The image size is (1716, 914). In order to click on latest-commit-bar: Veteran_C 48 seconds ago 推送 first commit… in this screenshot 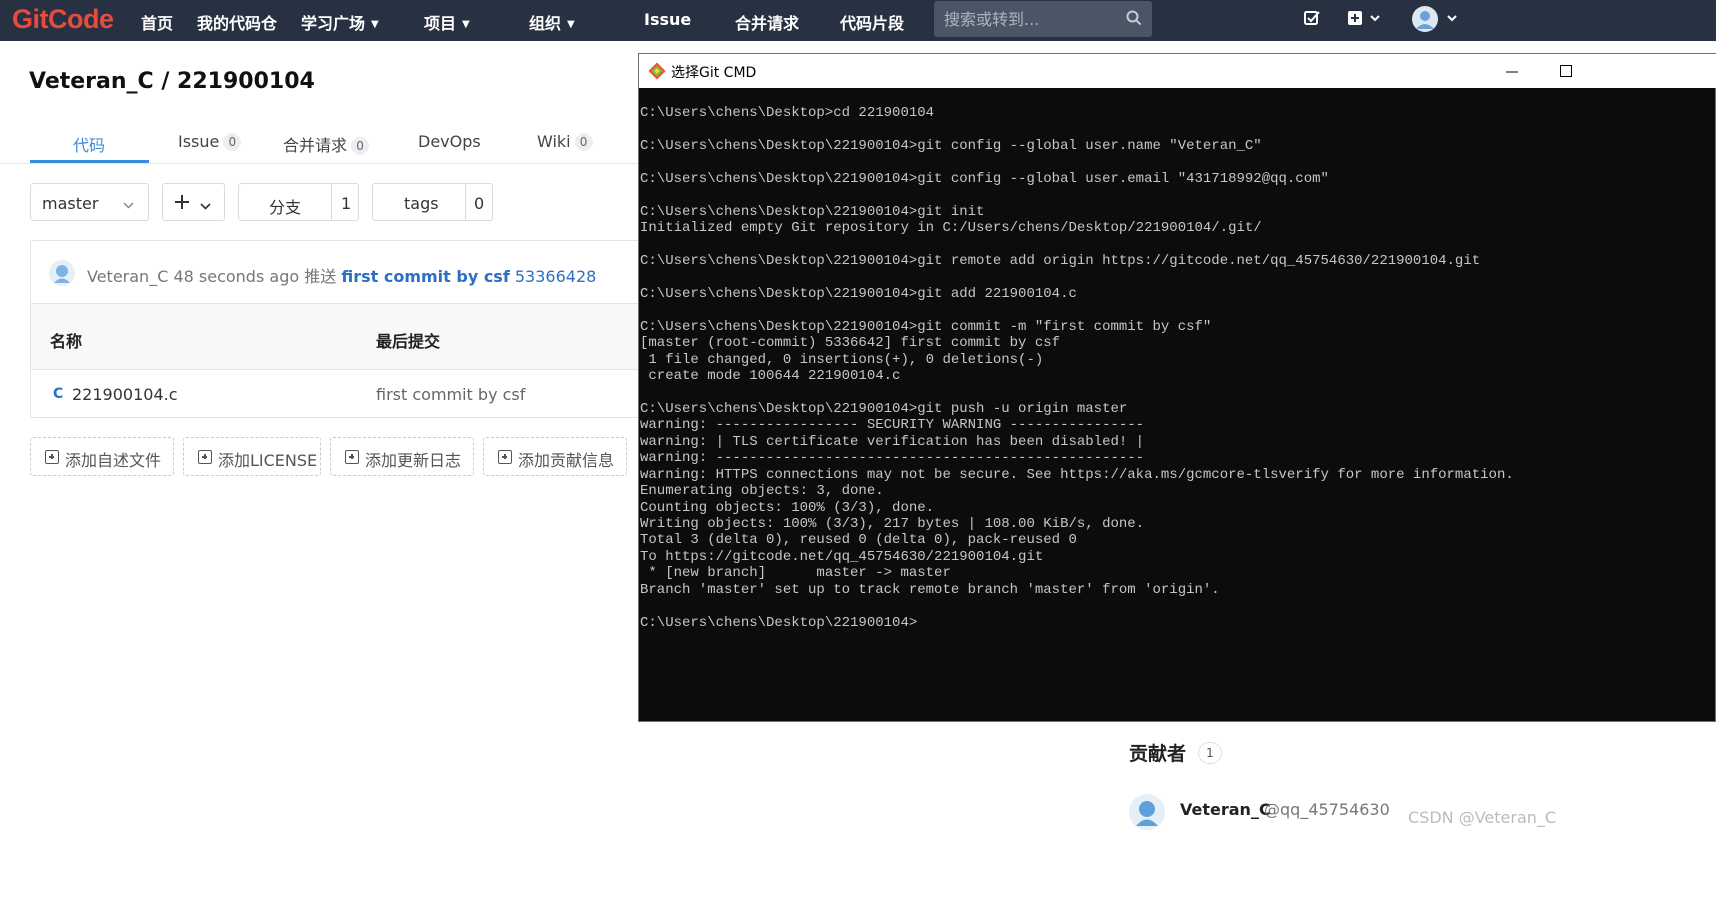, I will do `click(341, 272)`.